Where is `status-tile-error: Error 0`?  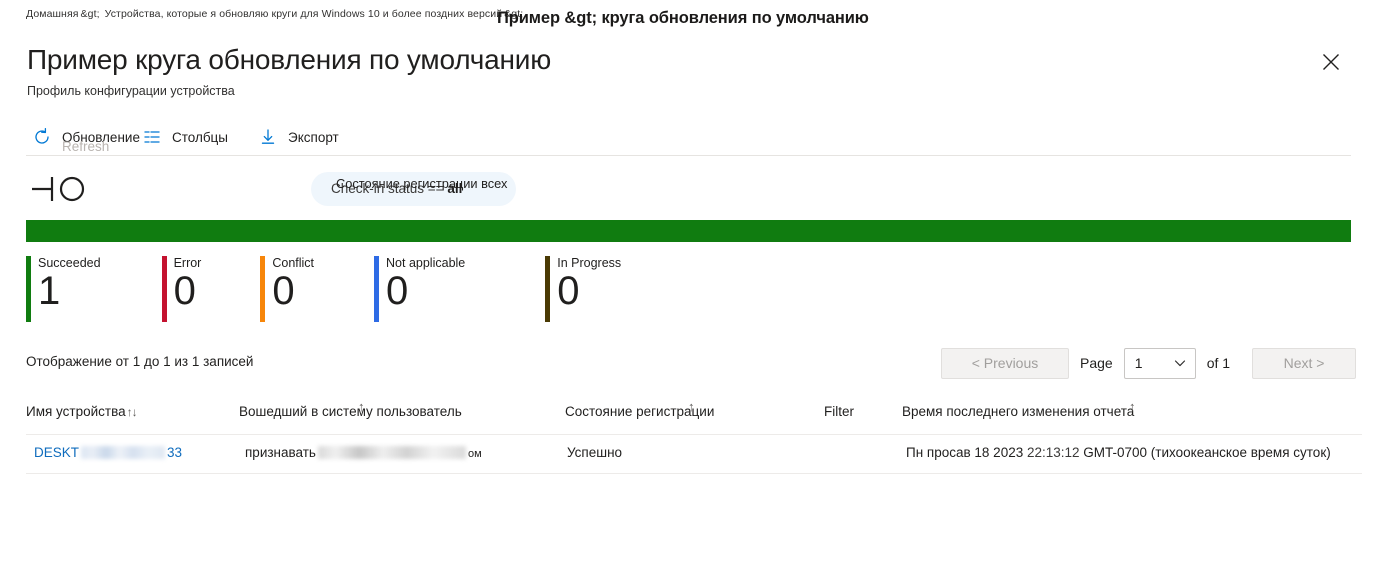 status-tile-error: Error 0 is located at coordinates (181, 289).